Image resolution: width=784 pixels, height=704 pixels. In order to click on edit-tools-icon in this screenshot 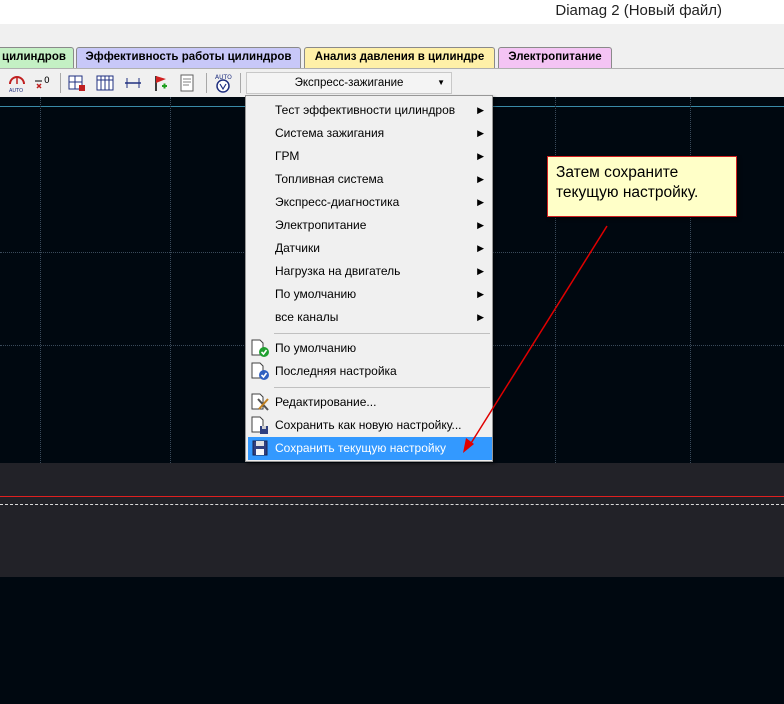, I will do `click(260, 402)`.